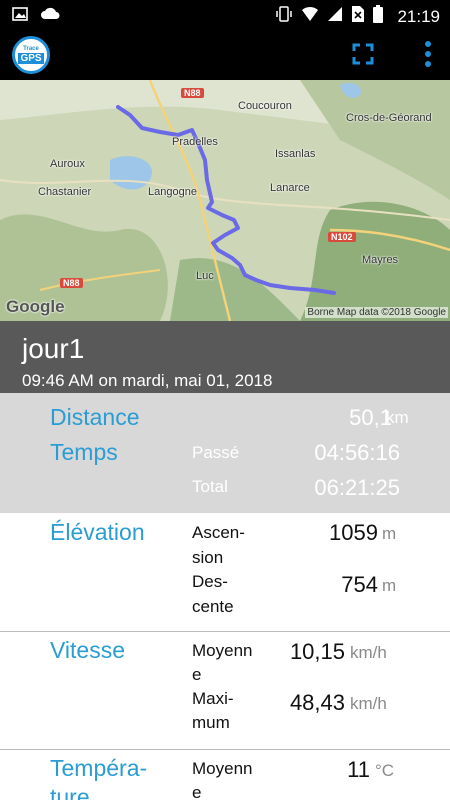 This screenshot has width=450, height=800. I want to click on temperature-moyenne-unit: °C, so click(385, 770).